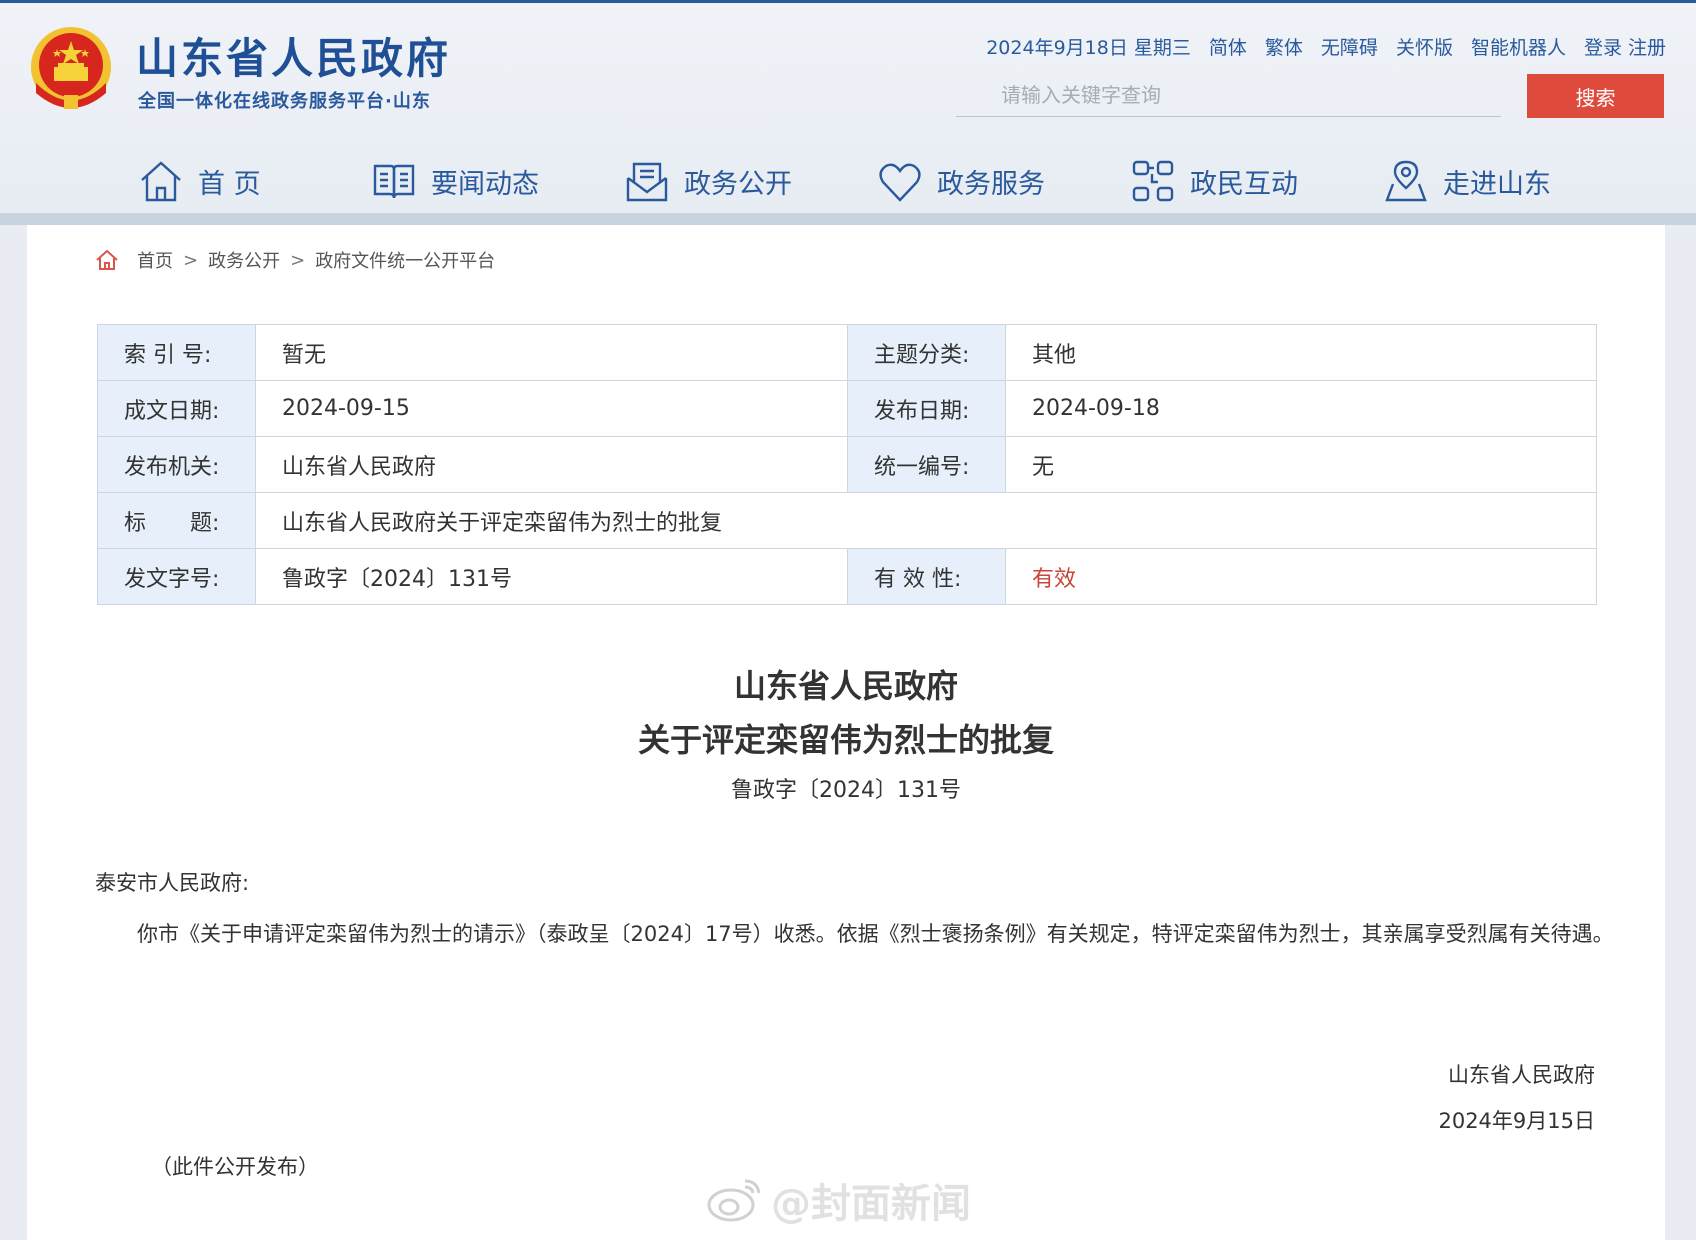  Describe the element at coordinates (848, 219) in the screenshot. I see `header-divider` at that location.